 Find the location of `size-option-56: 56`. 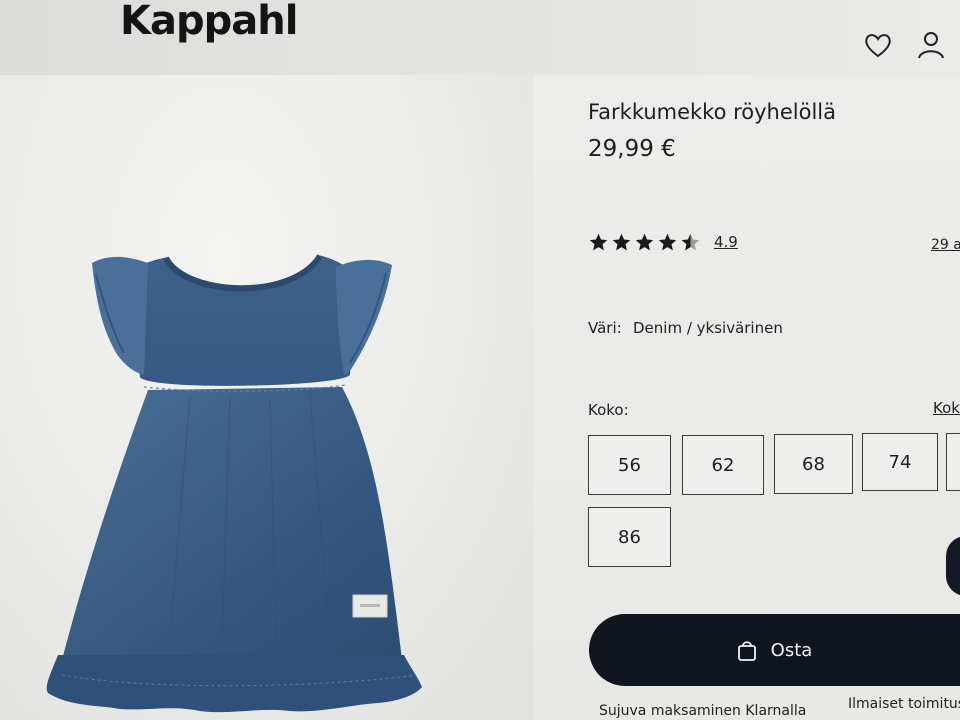

size-option-56: 56 is located at coordinates (629, 465).